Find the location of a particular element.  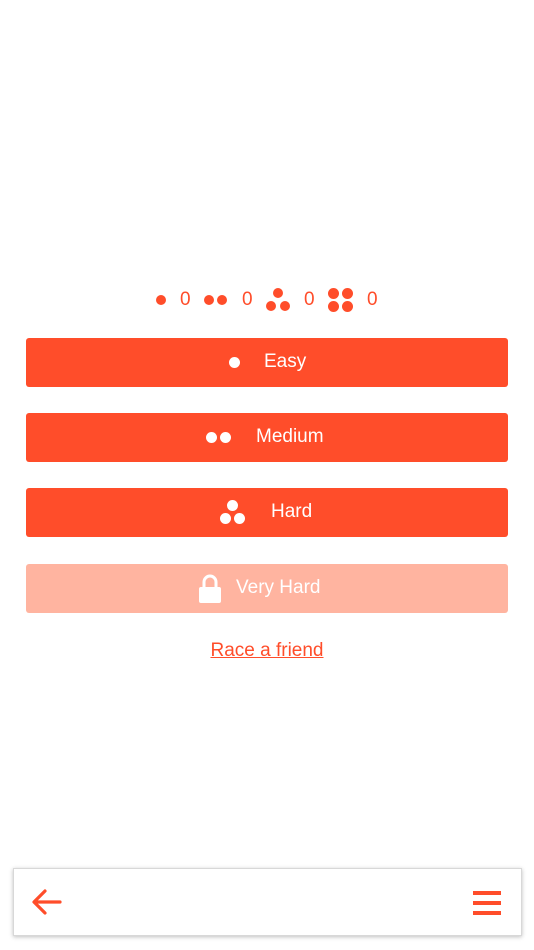

score-summary: 0 0 0 0 is located at coordinates (267, 300).